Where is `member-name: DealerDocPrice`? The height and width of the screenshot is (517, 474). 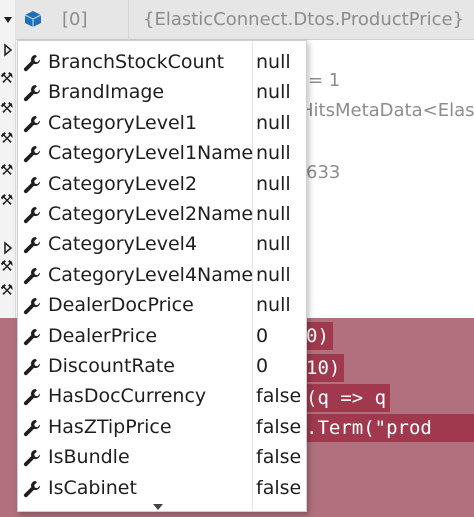 member-name: DealerDocPrice is located at coordinates (121, 305).